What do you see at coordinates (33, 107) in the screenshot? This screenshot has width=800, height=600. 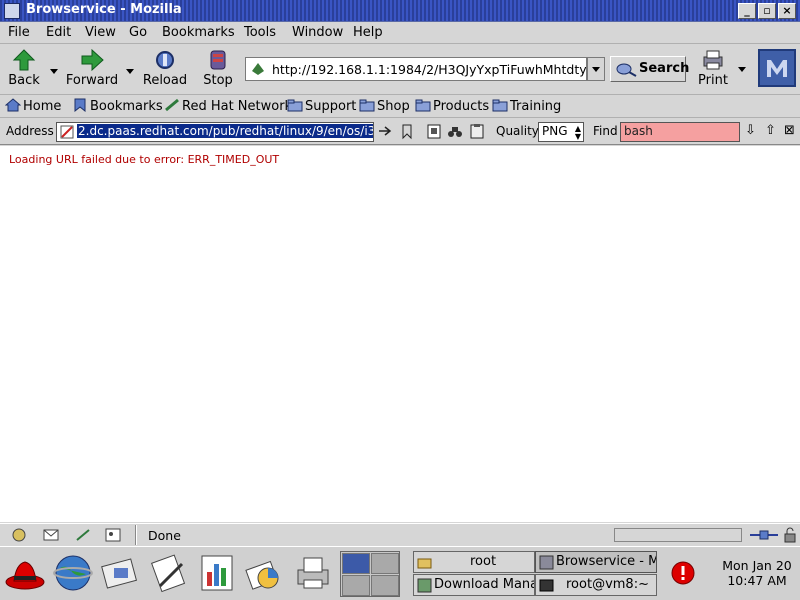 I see `personal-home: Home` at bounding box center [33, 107].